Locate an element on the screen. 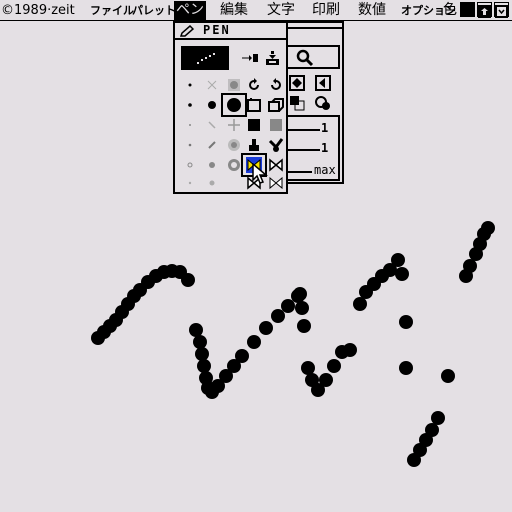 This screenshot has height=512, width=512. magnify-button is located at coordinates (313, 57).